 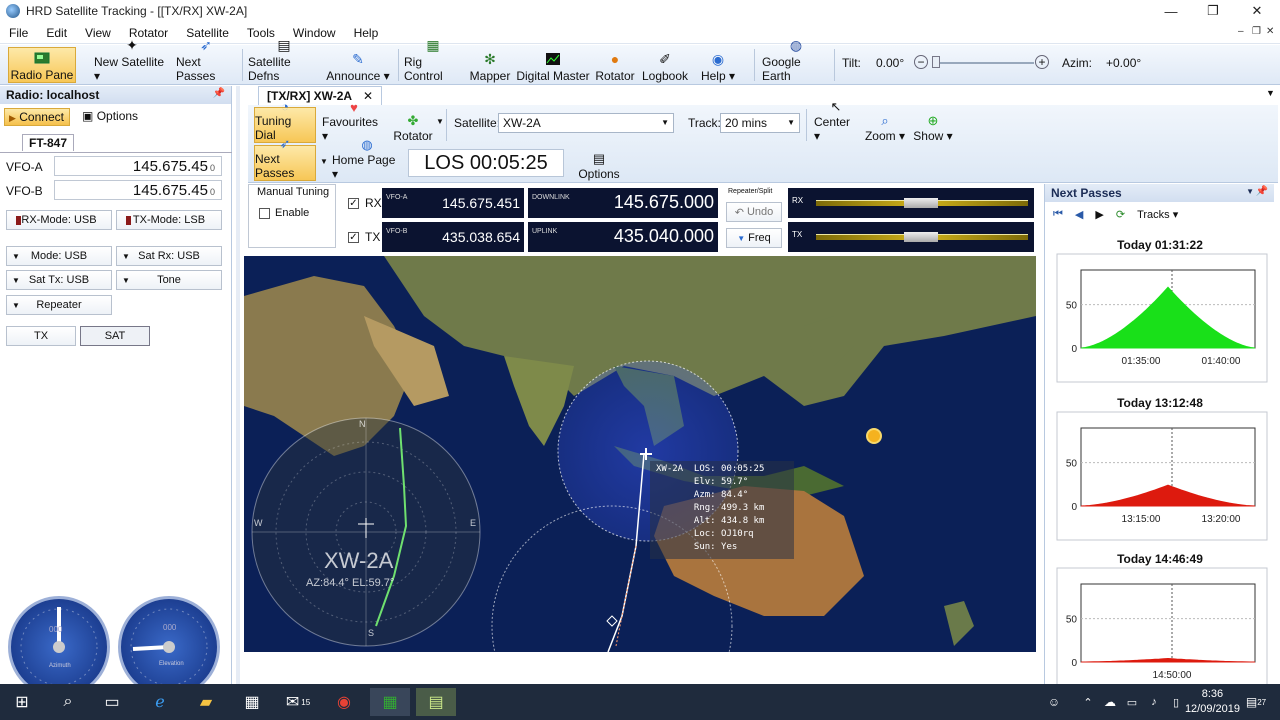 What do you see at coordinates (138, 190) in the screenshot?
I see `vfo-b-display: 145.675.45 0` at bounding box center [138, 190].